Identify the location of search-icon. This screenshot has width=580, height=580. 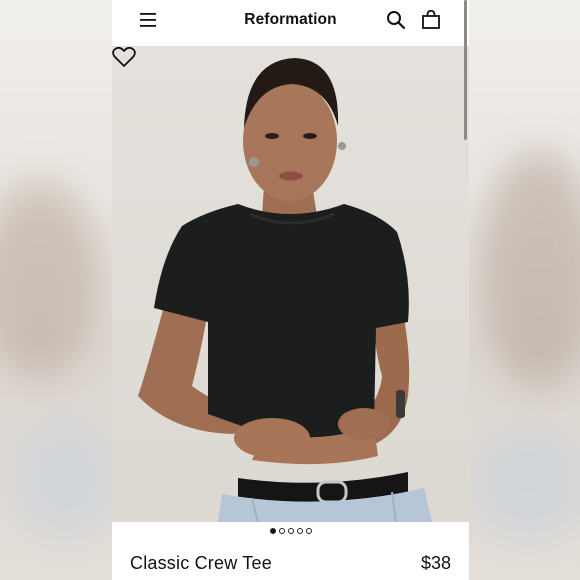
(396, 20).